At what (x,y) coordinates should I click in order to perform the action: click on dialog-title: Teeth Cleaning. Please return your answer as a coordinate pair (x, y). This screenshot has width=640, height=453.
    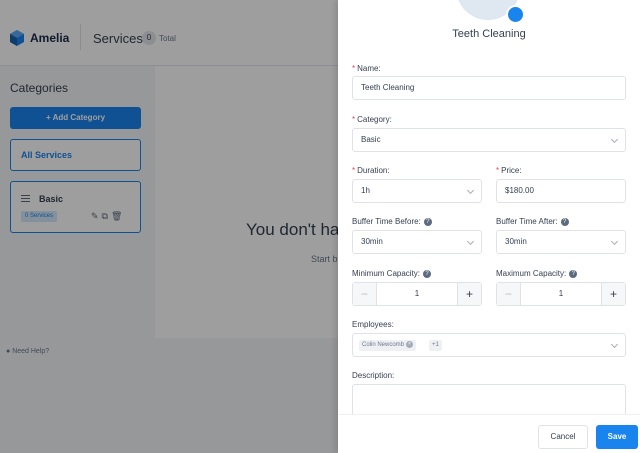
    Looking at the image, I should click on (489, 34).